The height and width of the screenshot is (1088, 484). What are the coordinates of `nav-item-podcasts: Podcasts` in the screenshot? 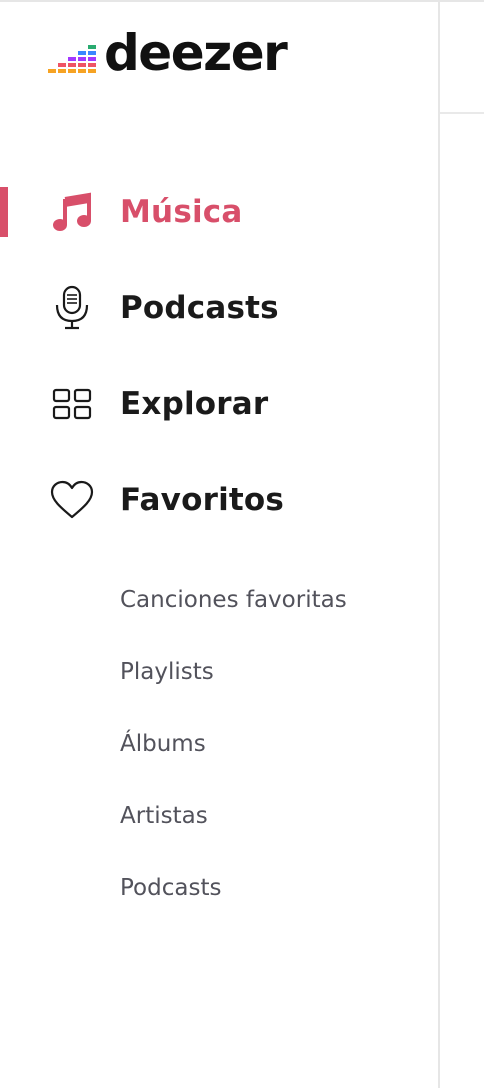 It's located at (218, 308).